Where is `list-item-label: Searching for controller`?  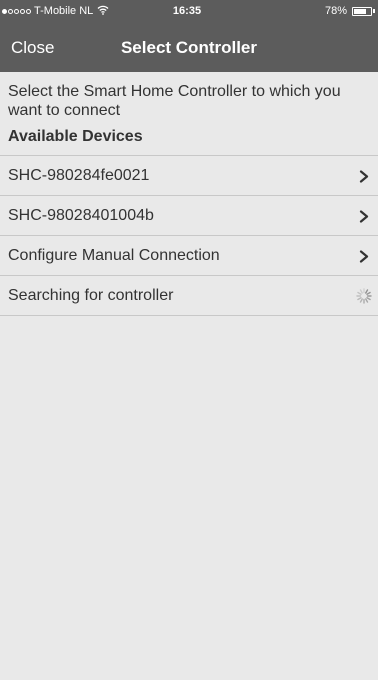
list-item-label: Searching for controller is located at coordinates (91, 295).